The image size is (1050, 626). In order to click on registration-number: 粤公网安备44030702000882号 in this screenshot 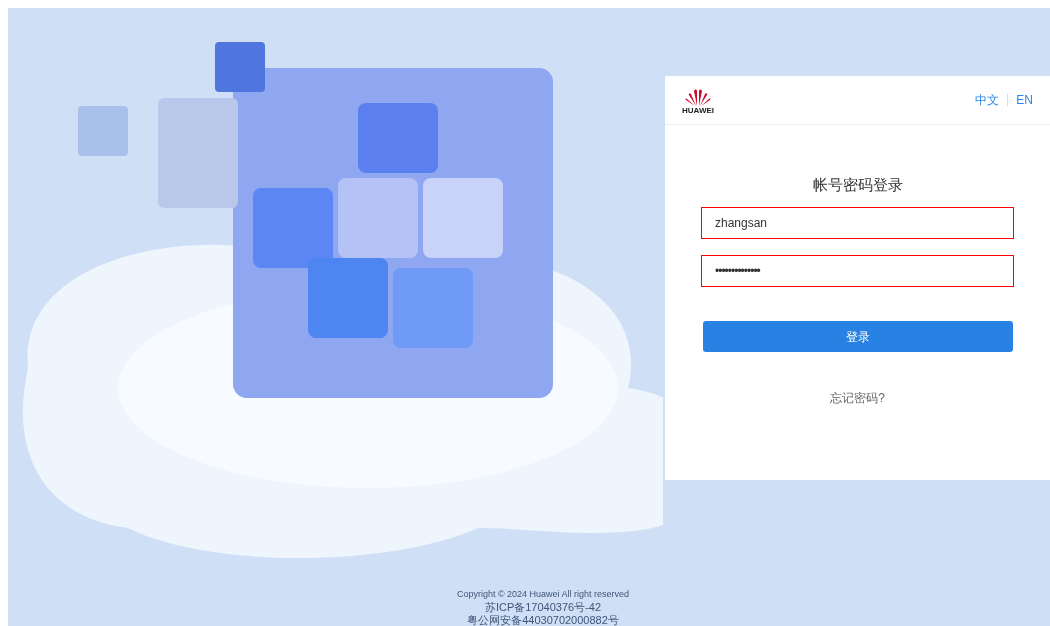, I will do `click(543, 620)`.